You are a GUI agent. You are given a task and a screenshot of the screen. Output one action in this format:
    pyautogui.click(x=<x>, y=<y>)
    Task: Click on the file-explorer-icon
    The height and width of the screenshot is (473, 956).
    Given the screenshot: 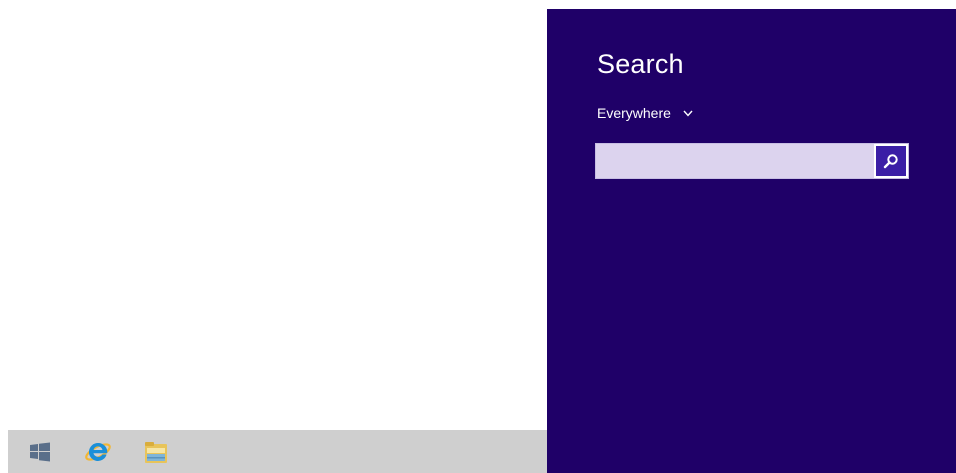 What is the action you would take?
    pyautogui.click(x=156, y=452)
    